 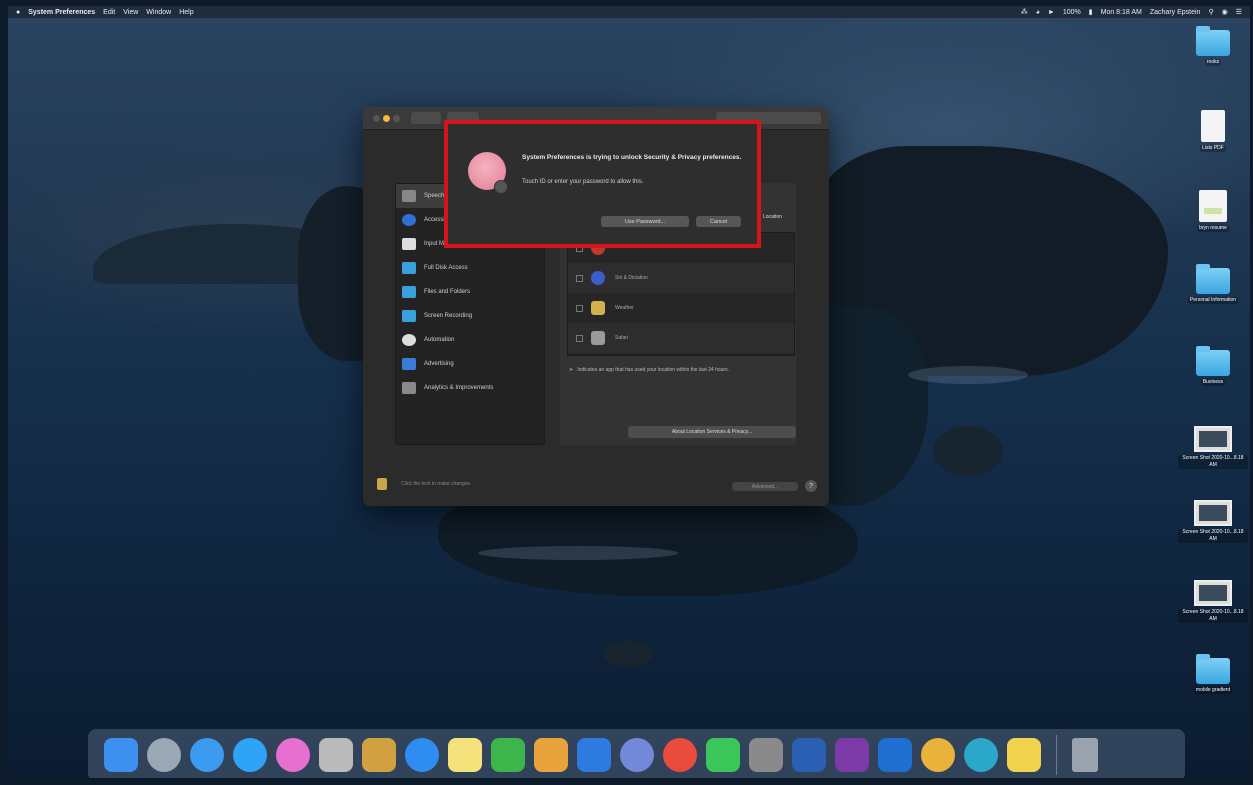 What do you see at coordinates (158, 12) in the screenshot?
I see `menu-window: Window` at bounding box center [158, 12].